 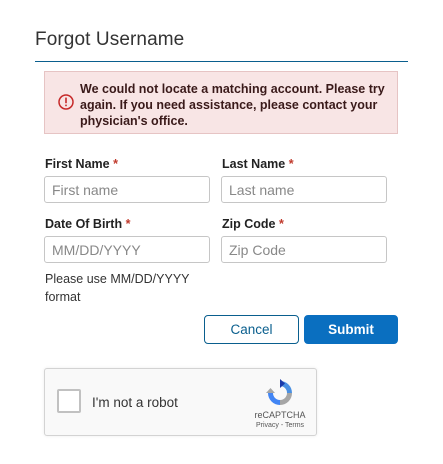 I want to click on zip-input, so click(x=304, y=249).